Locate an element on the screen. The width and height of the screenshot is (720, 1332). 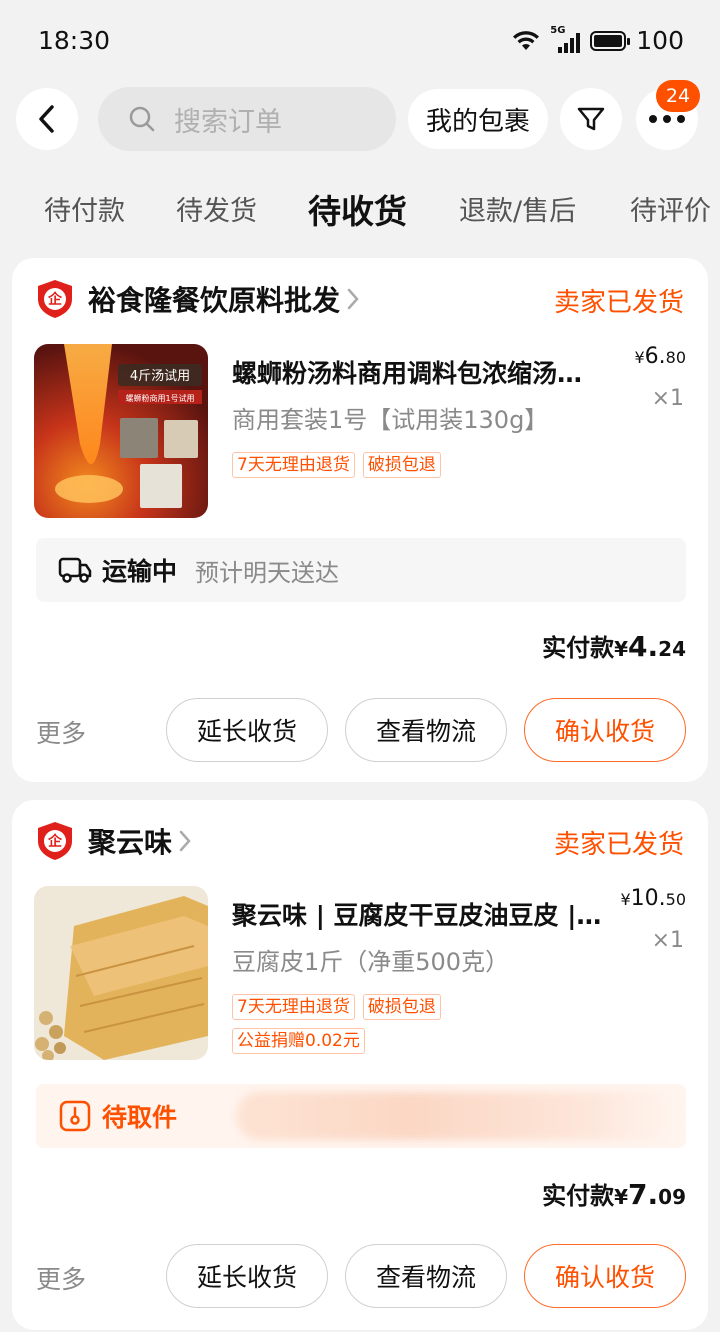
status-time: 18:30 is located at coordinates (74, 40).